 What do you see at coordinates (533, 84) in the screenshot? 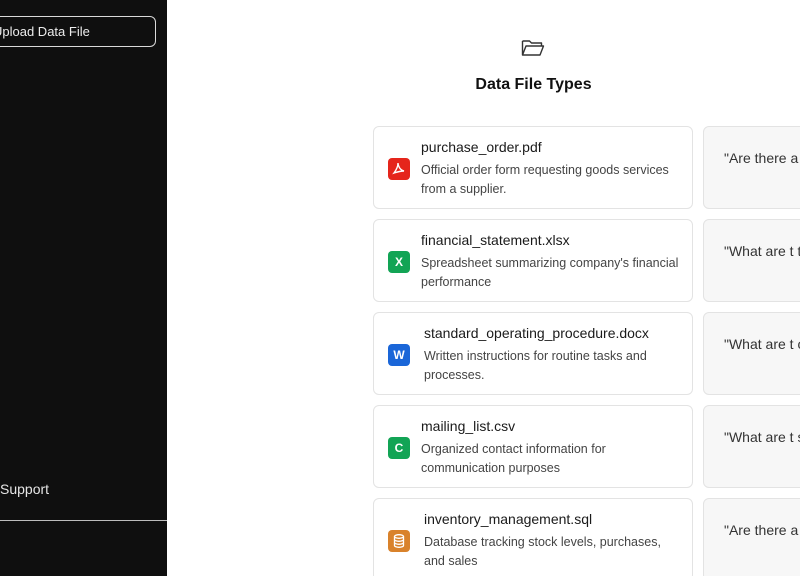
I see `page-title: Data File Types` at bounding box center [533, 84].